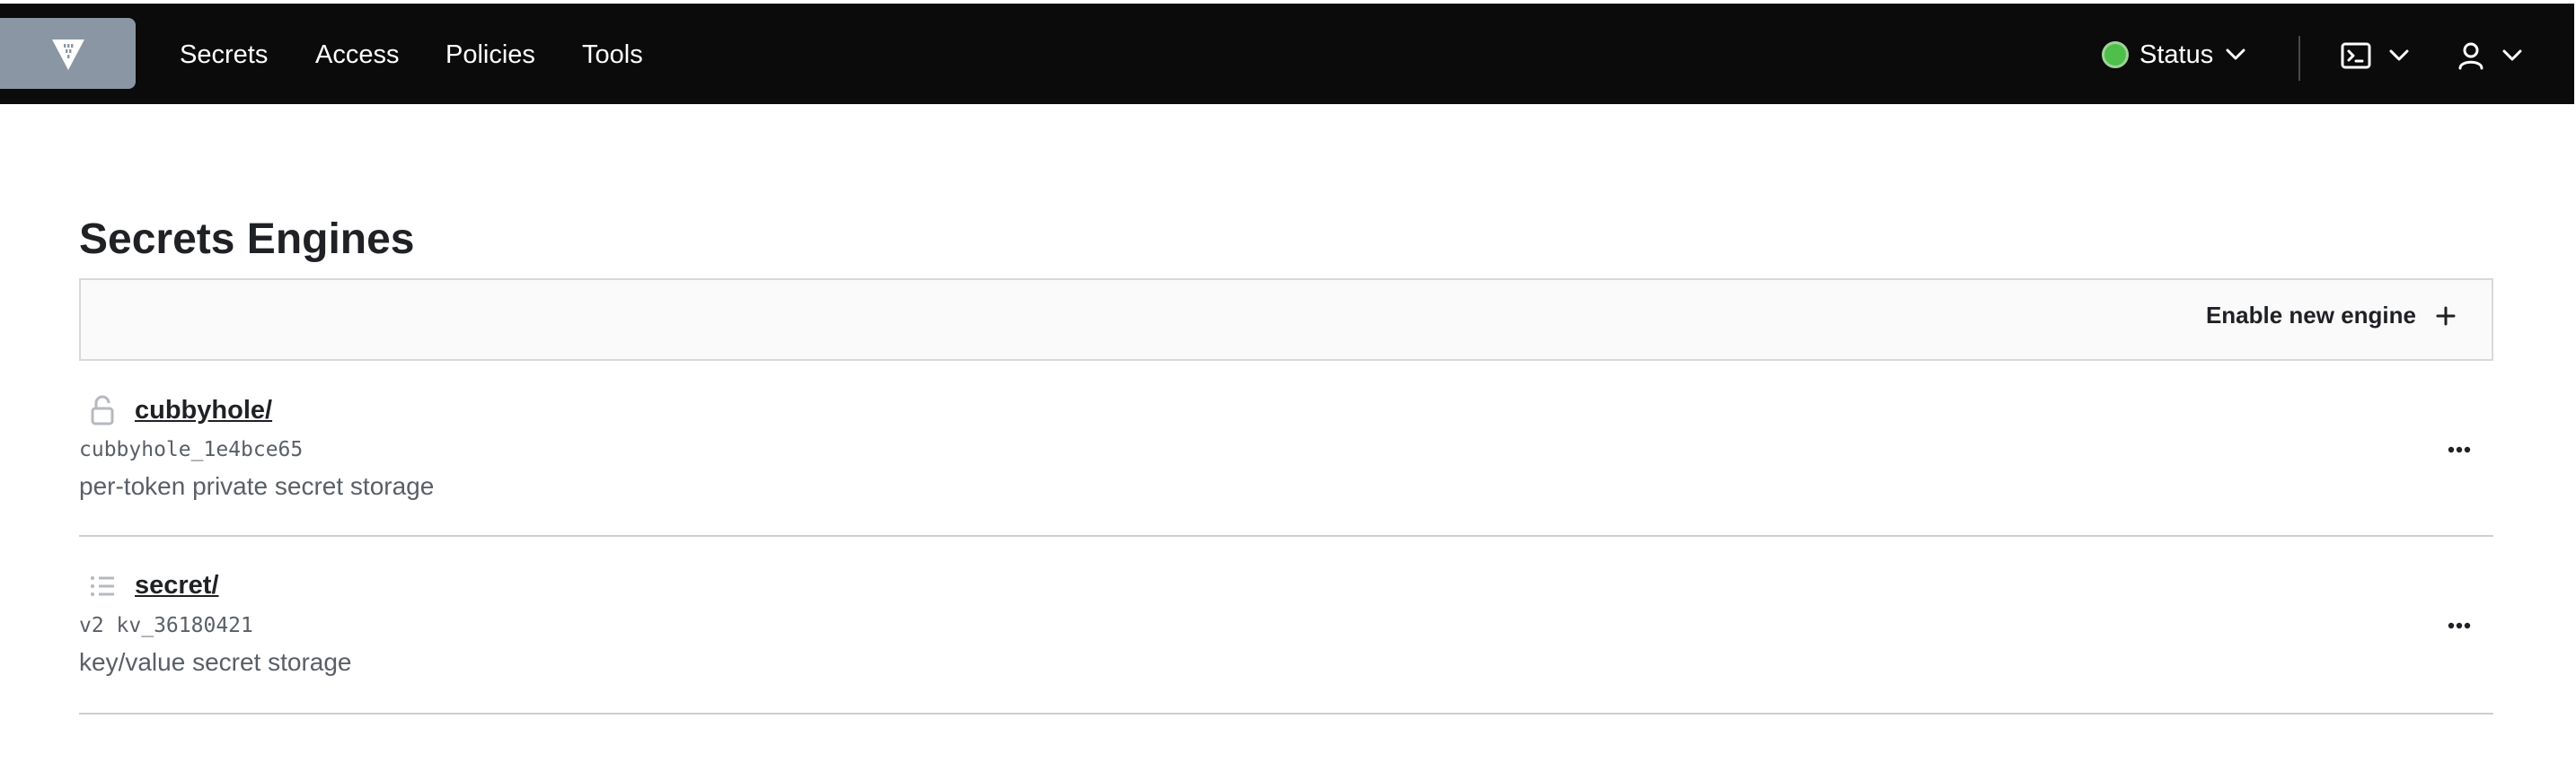 This screenshot has width=2576, height=763. What do you see at coordinates (2356, 56) in the screenshot?
I see `terminal-icon` at bounding box center [2356, 56].